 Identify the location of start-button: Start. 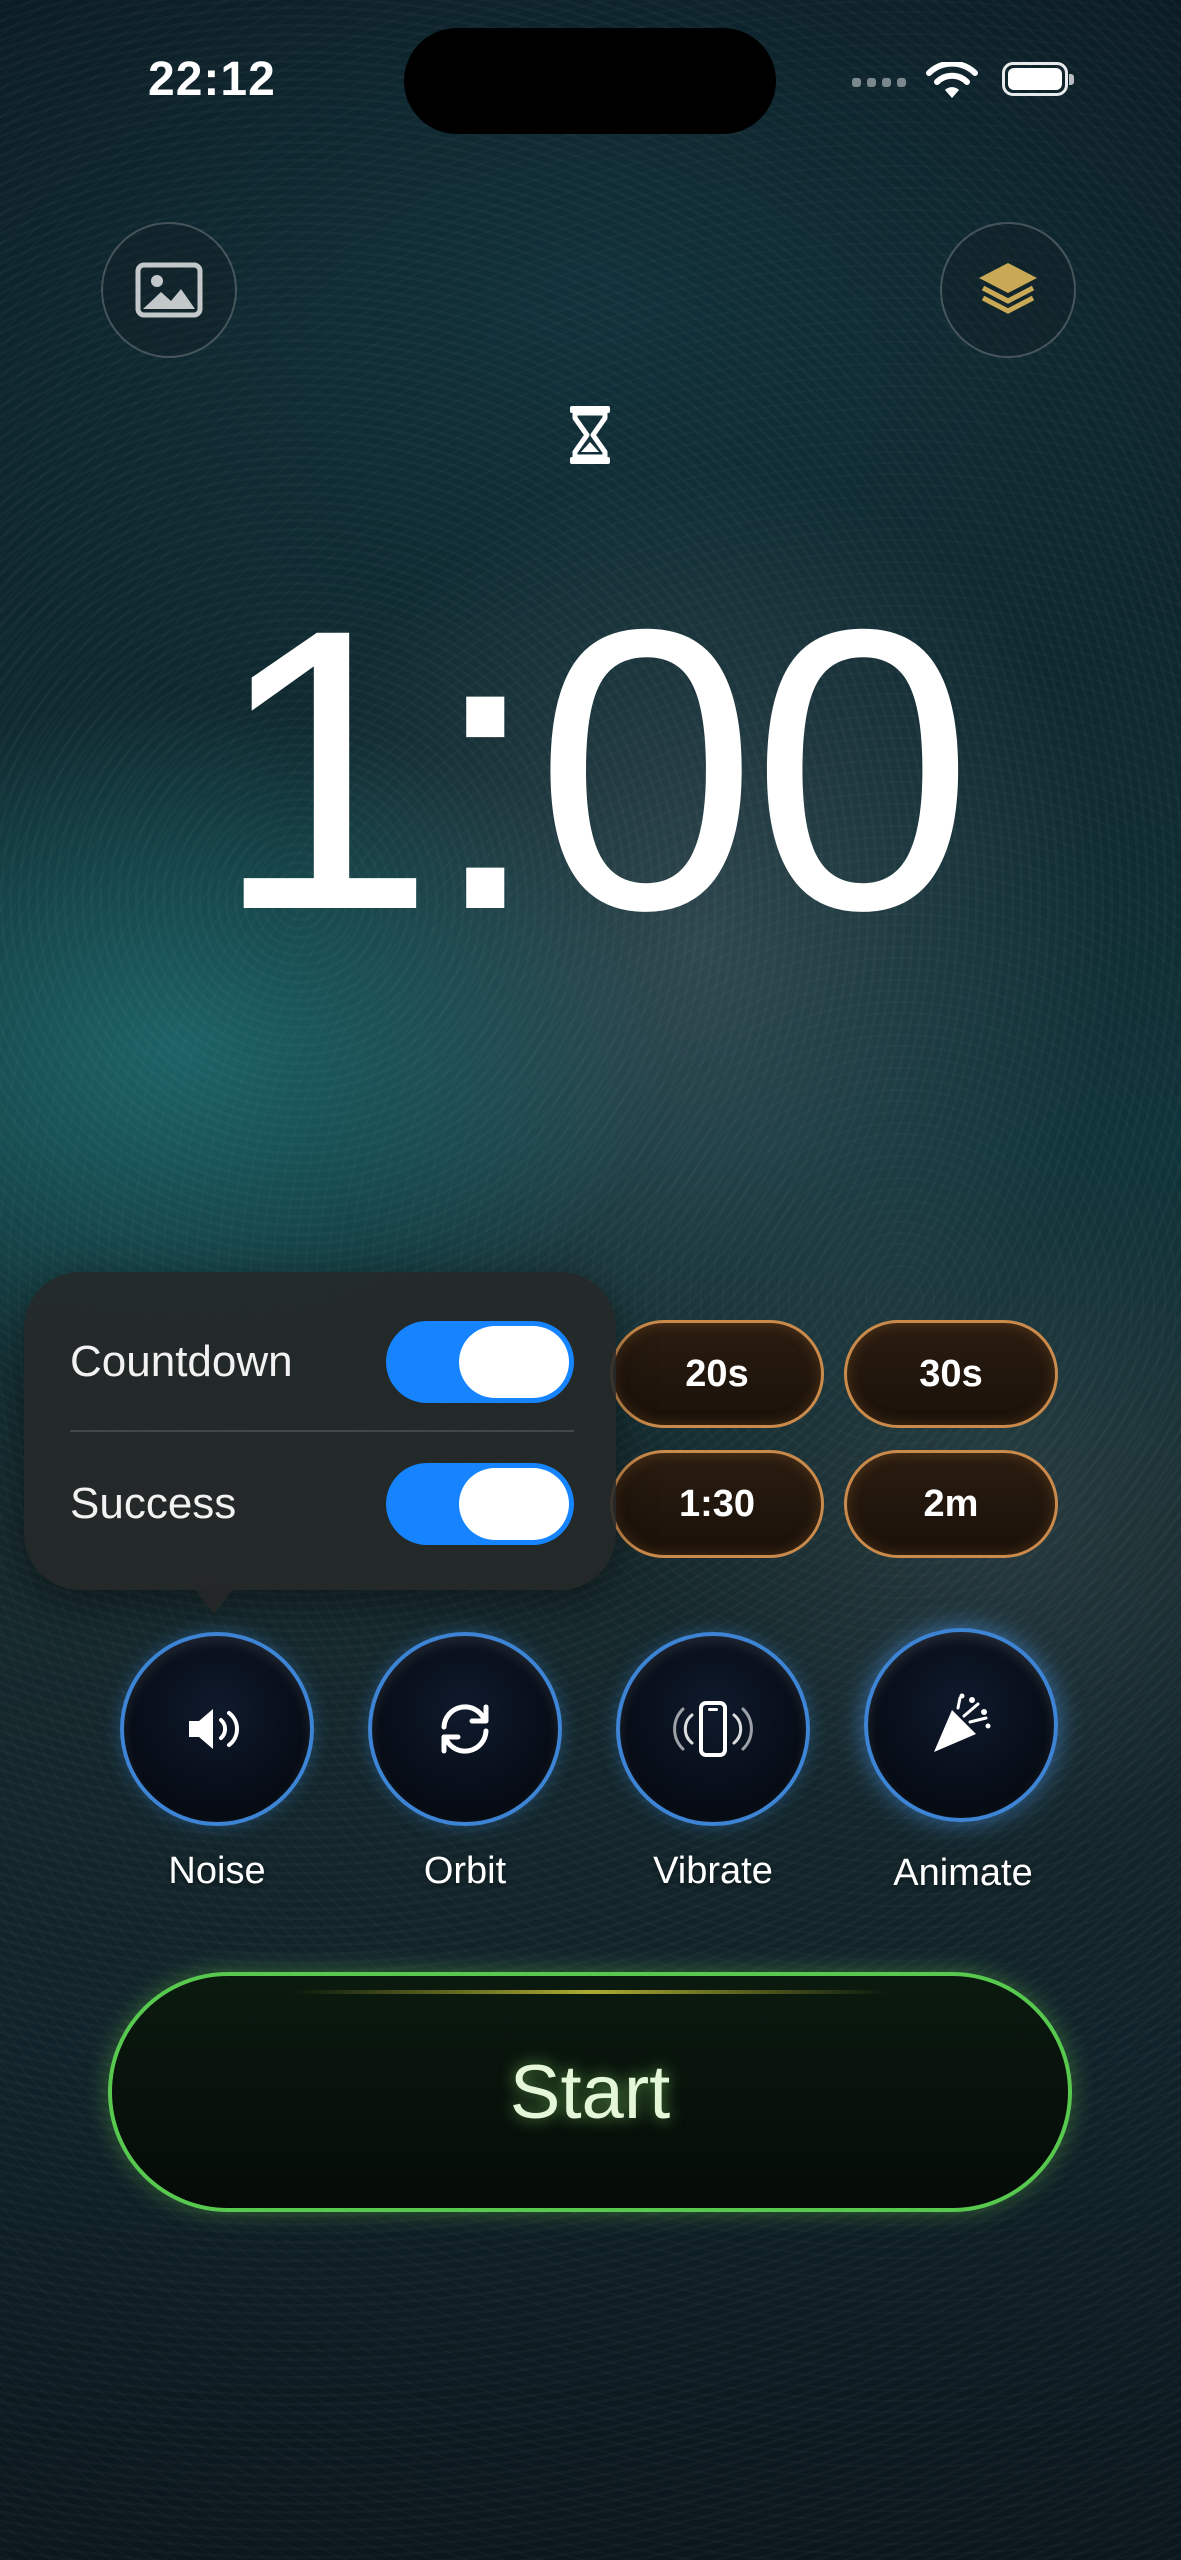
(590, 2092).